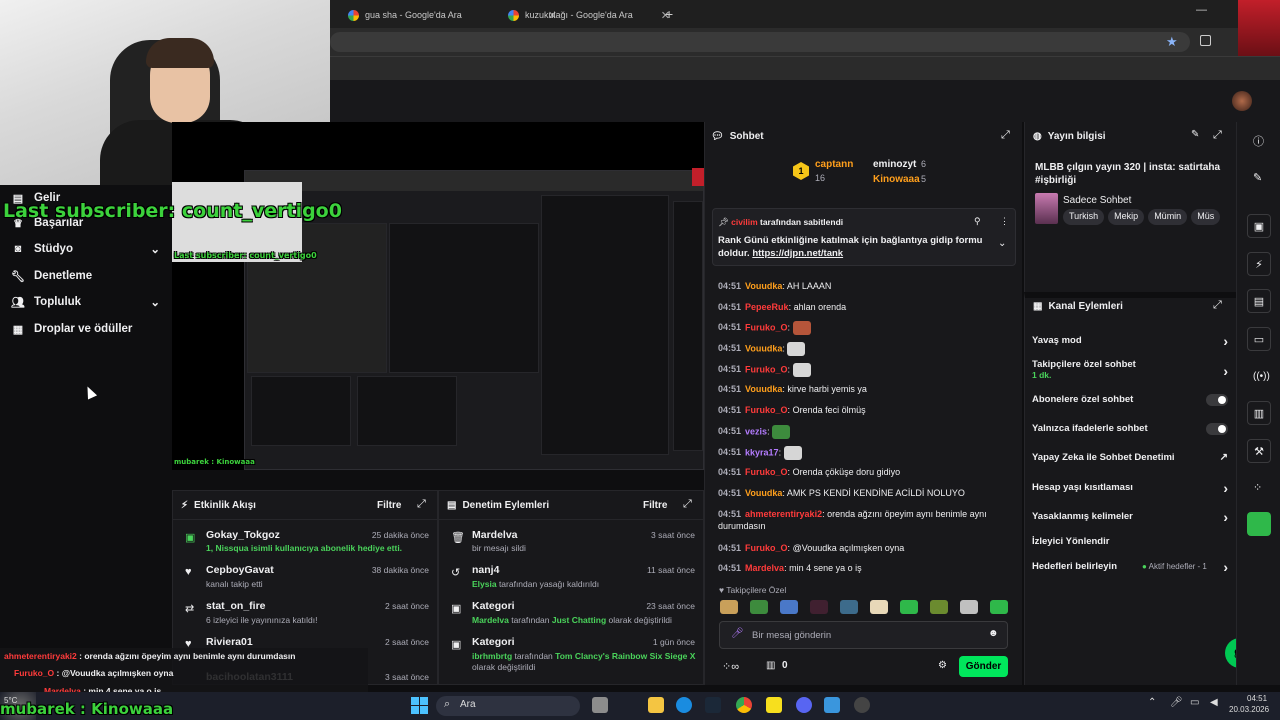 This screenshot has width=1280, height=720. Describe the element at coordinates (1126, 217) in the screenshot. I see `tag: Mekip` at that location.